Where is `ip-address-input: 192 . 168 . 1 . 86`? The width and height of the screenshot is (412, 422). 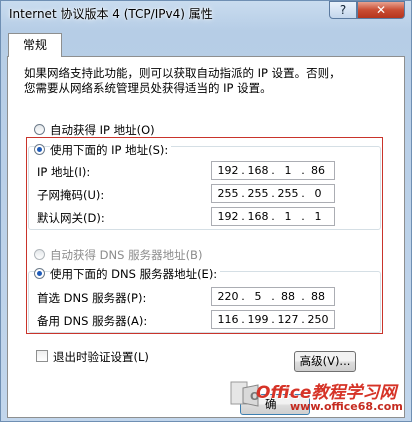 ip-address-input: 192 . 168 . 1 . 86 is located at coordinates (273, 170).